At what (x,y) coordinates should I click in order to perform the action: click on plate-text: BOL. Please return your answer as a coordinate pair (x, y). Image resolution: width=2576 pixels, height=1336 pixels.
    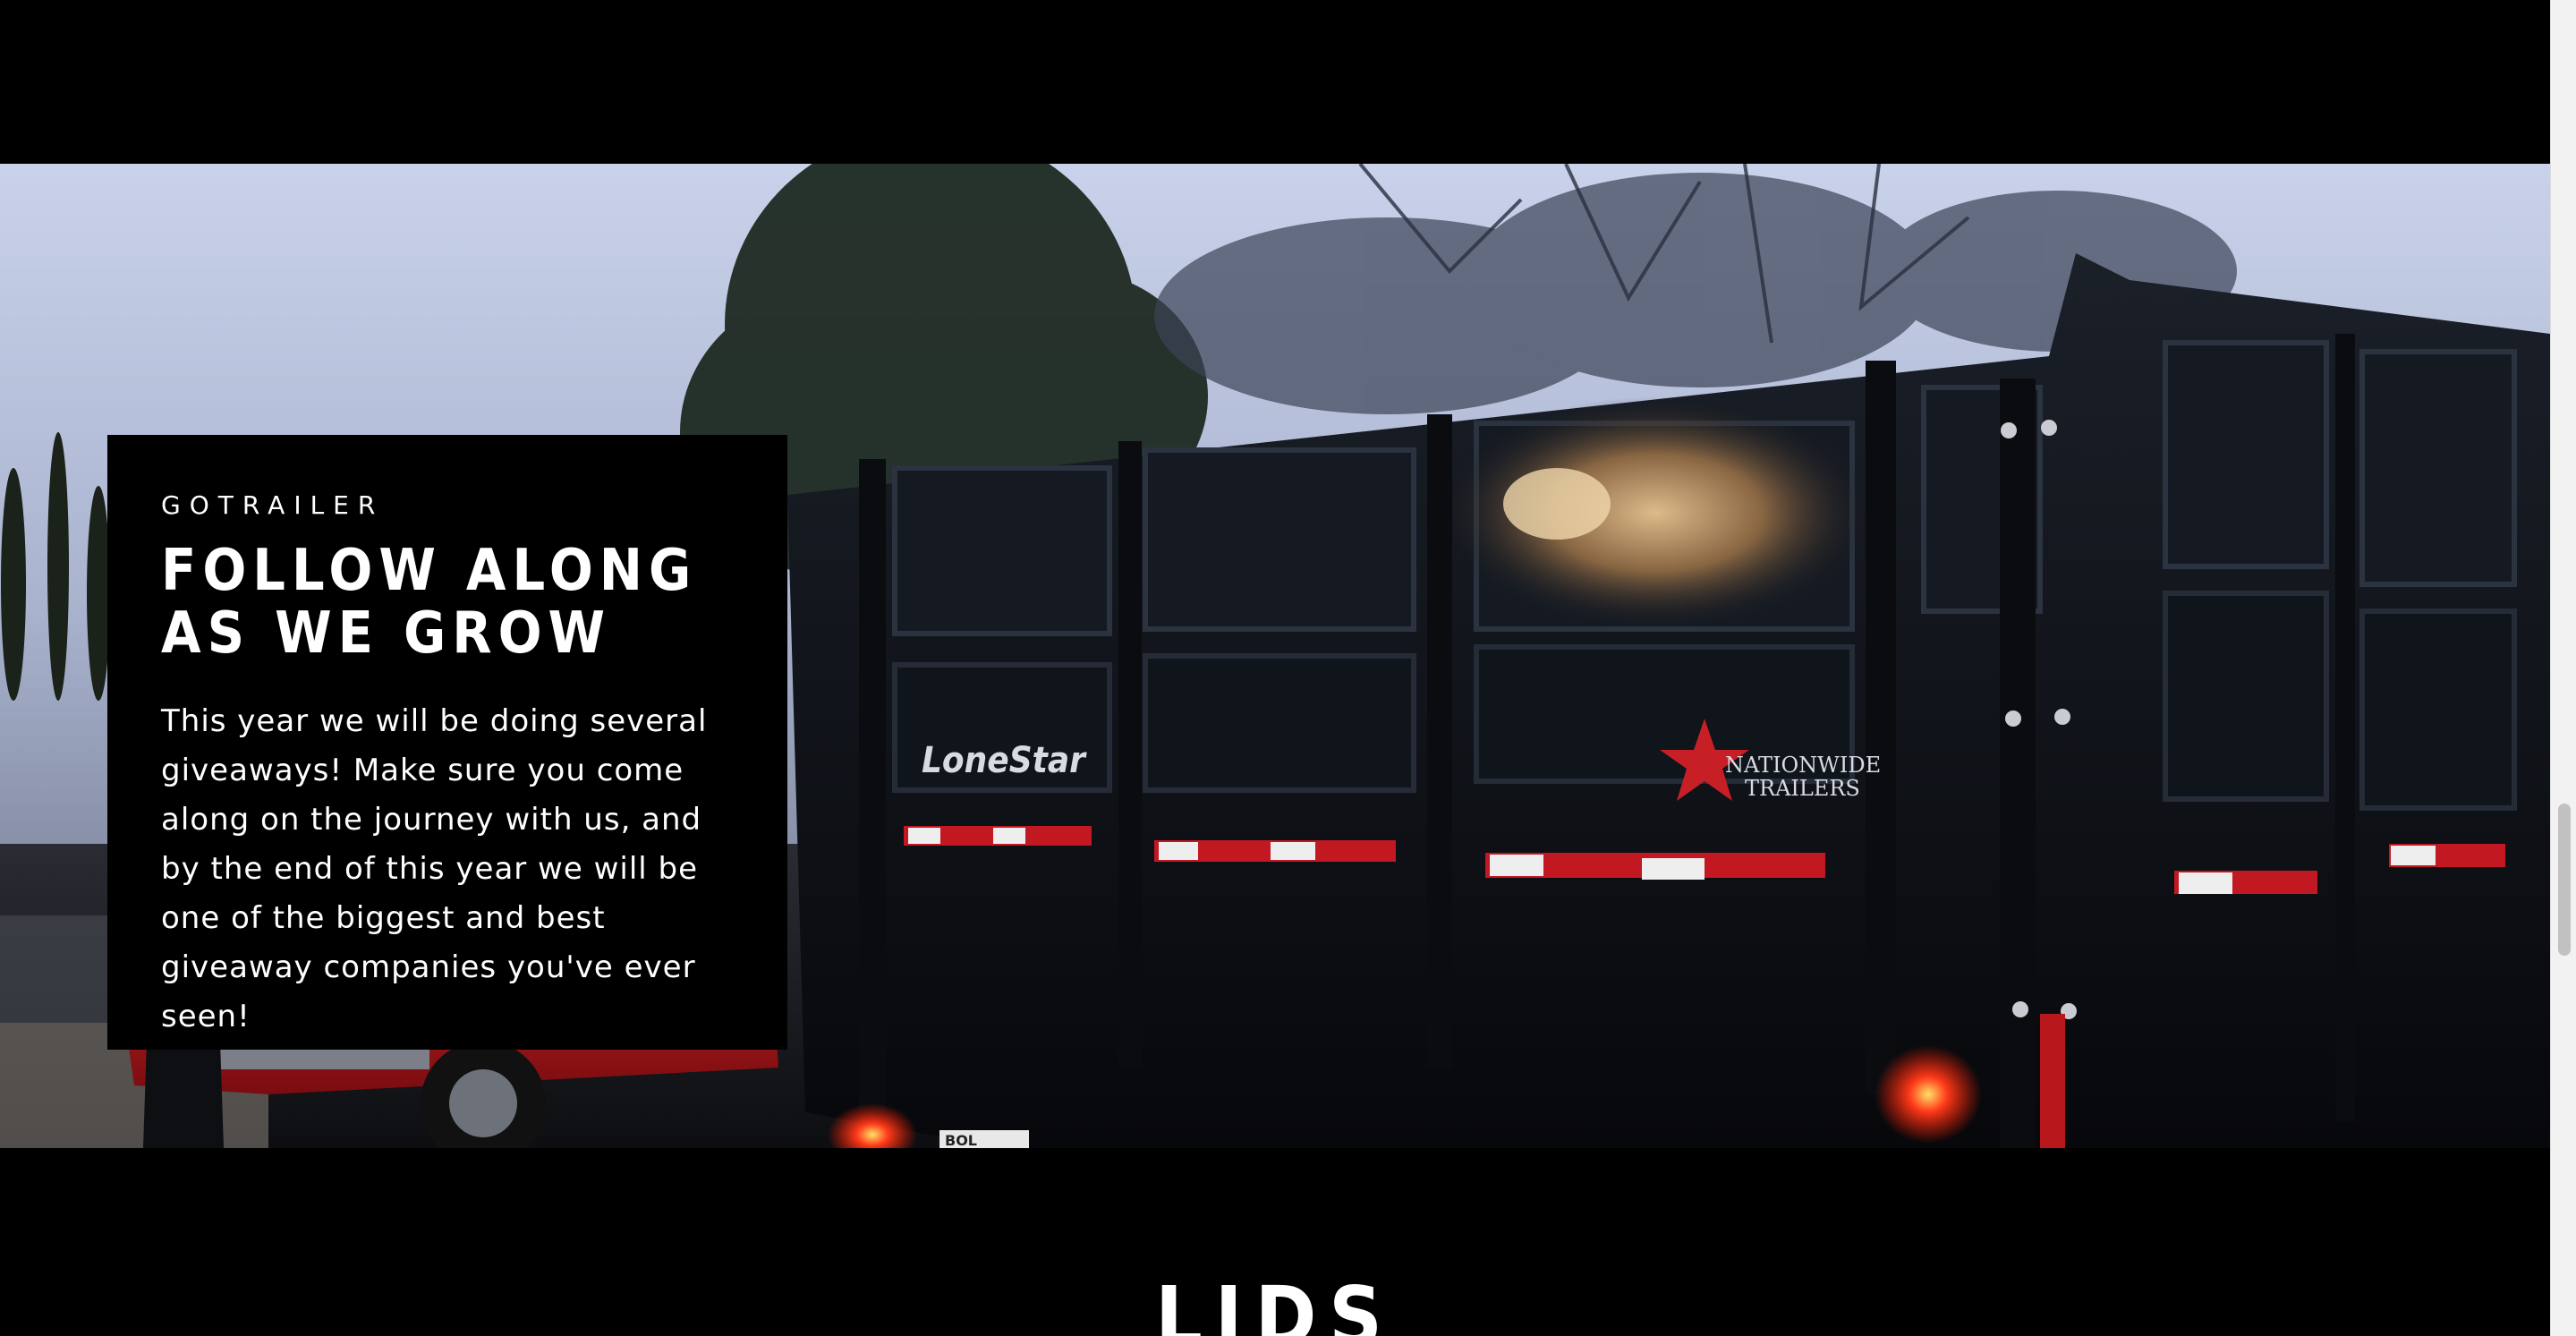
    Looking at the image, I should click on (961, 1140).